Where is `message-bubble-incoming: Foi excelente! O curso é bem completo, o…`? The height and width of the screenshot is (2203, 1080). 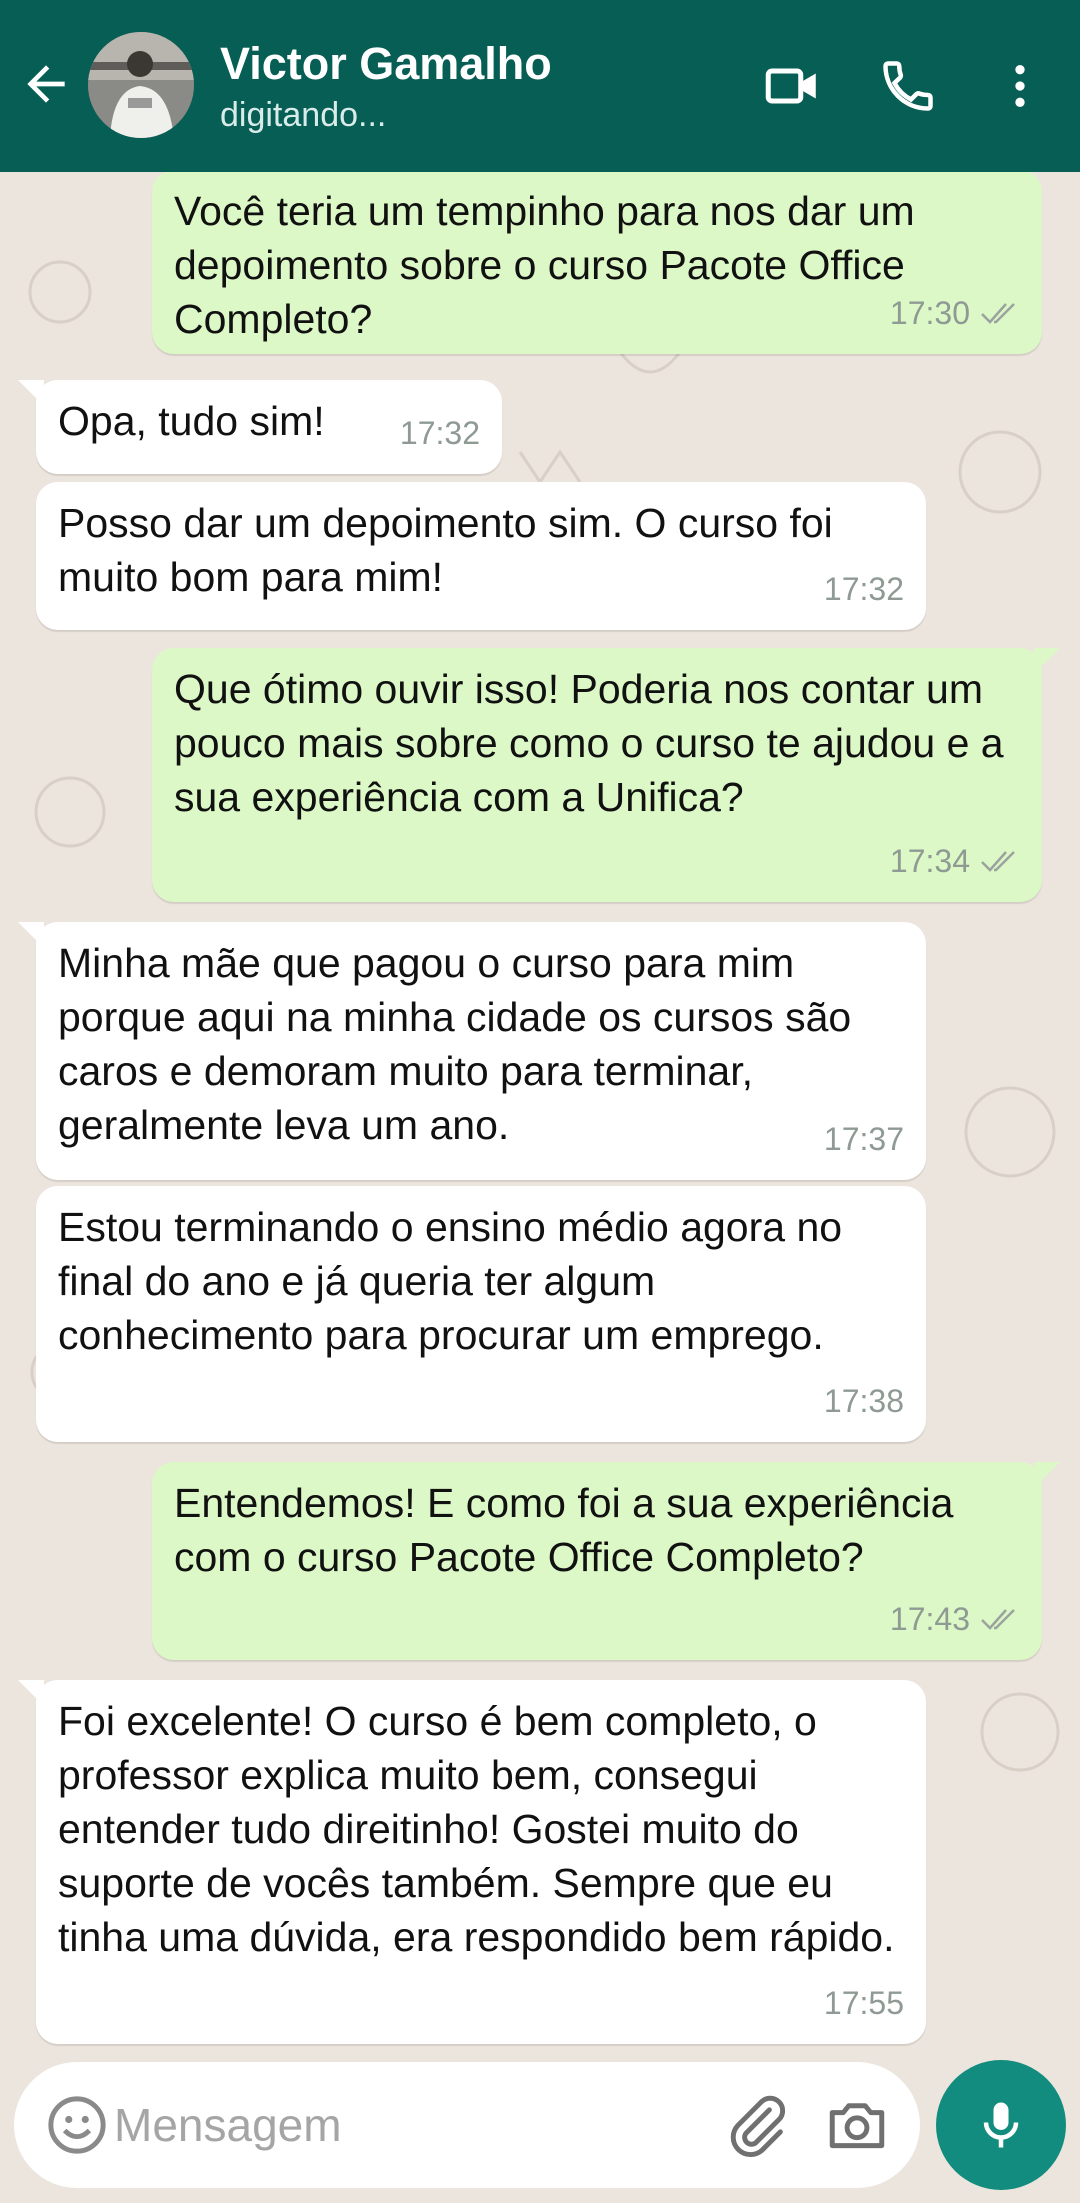 message-bubble-incoming: Foi excelente! O curso é bem completo, o… is located at coordinates (472, 1862).